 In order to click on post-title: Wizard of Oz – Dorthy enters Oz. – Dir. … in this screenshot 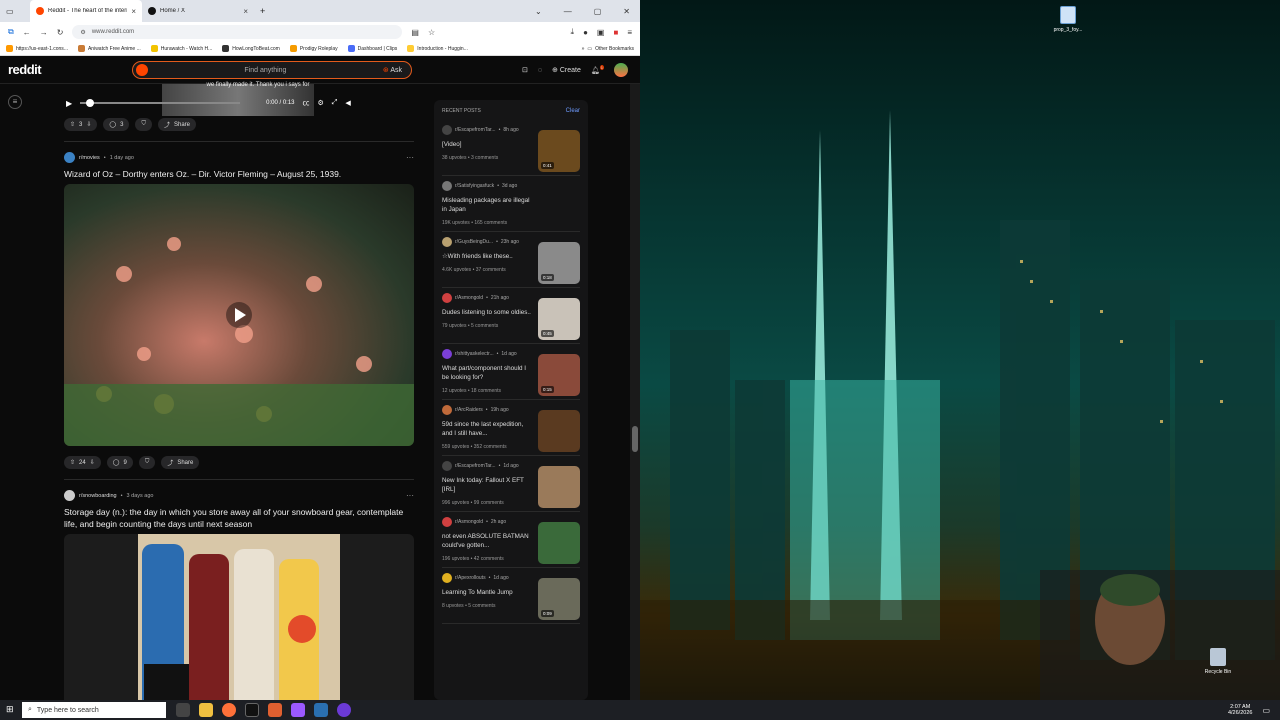, I will do `click(239, 174)`.